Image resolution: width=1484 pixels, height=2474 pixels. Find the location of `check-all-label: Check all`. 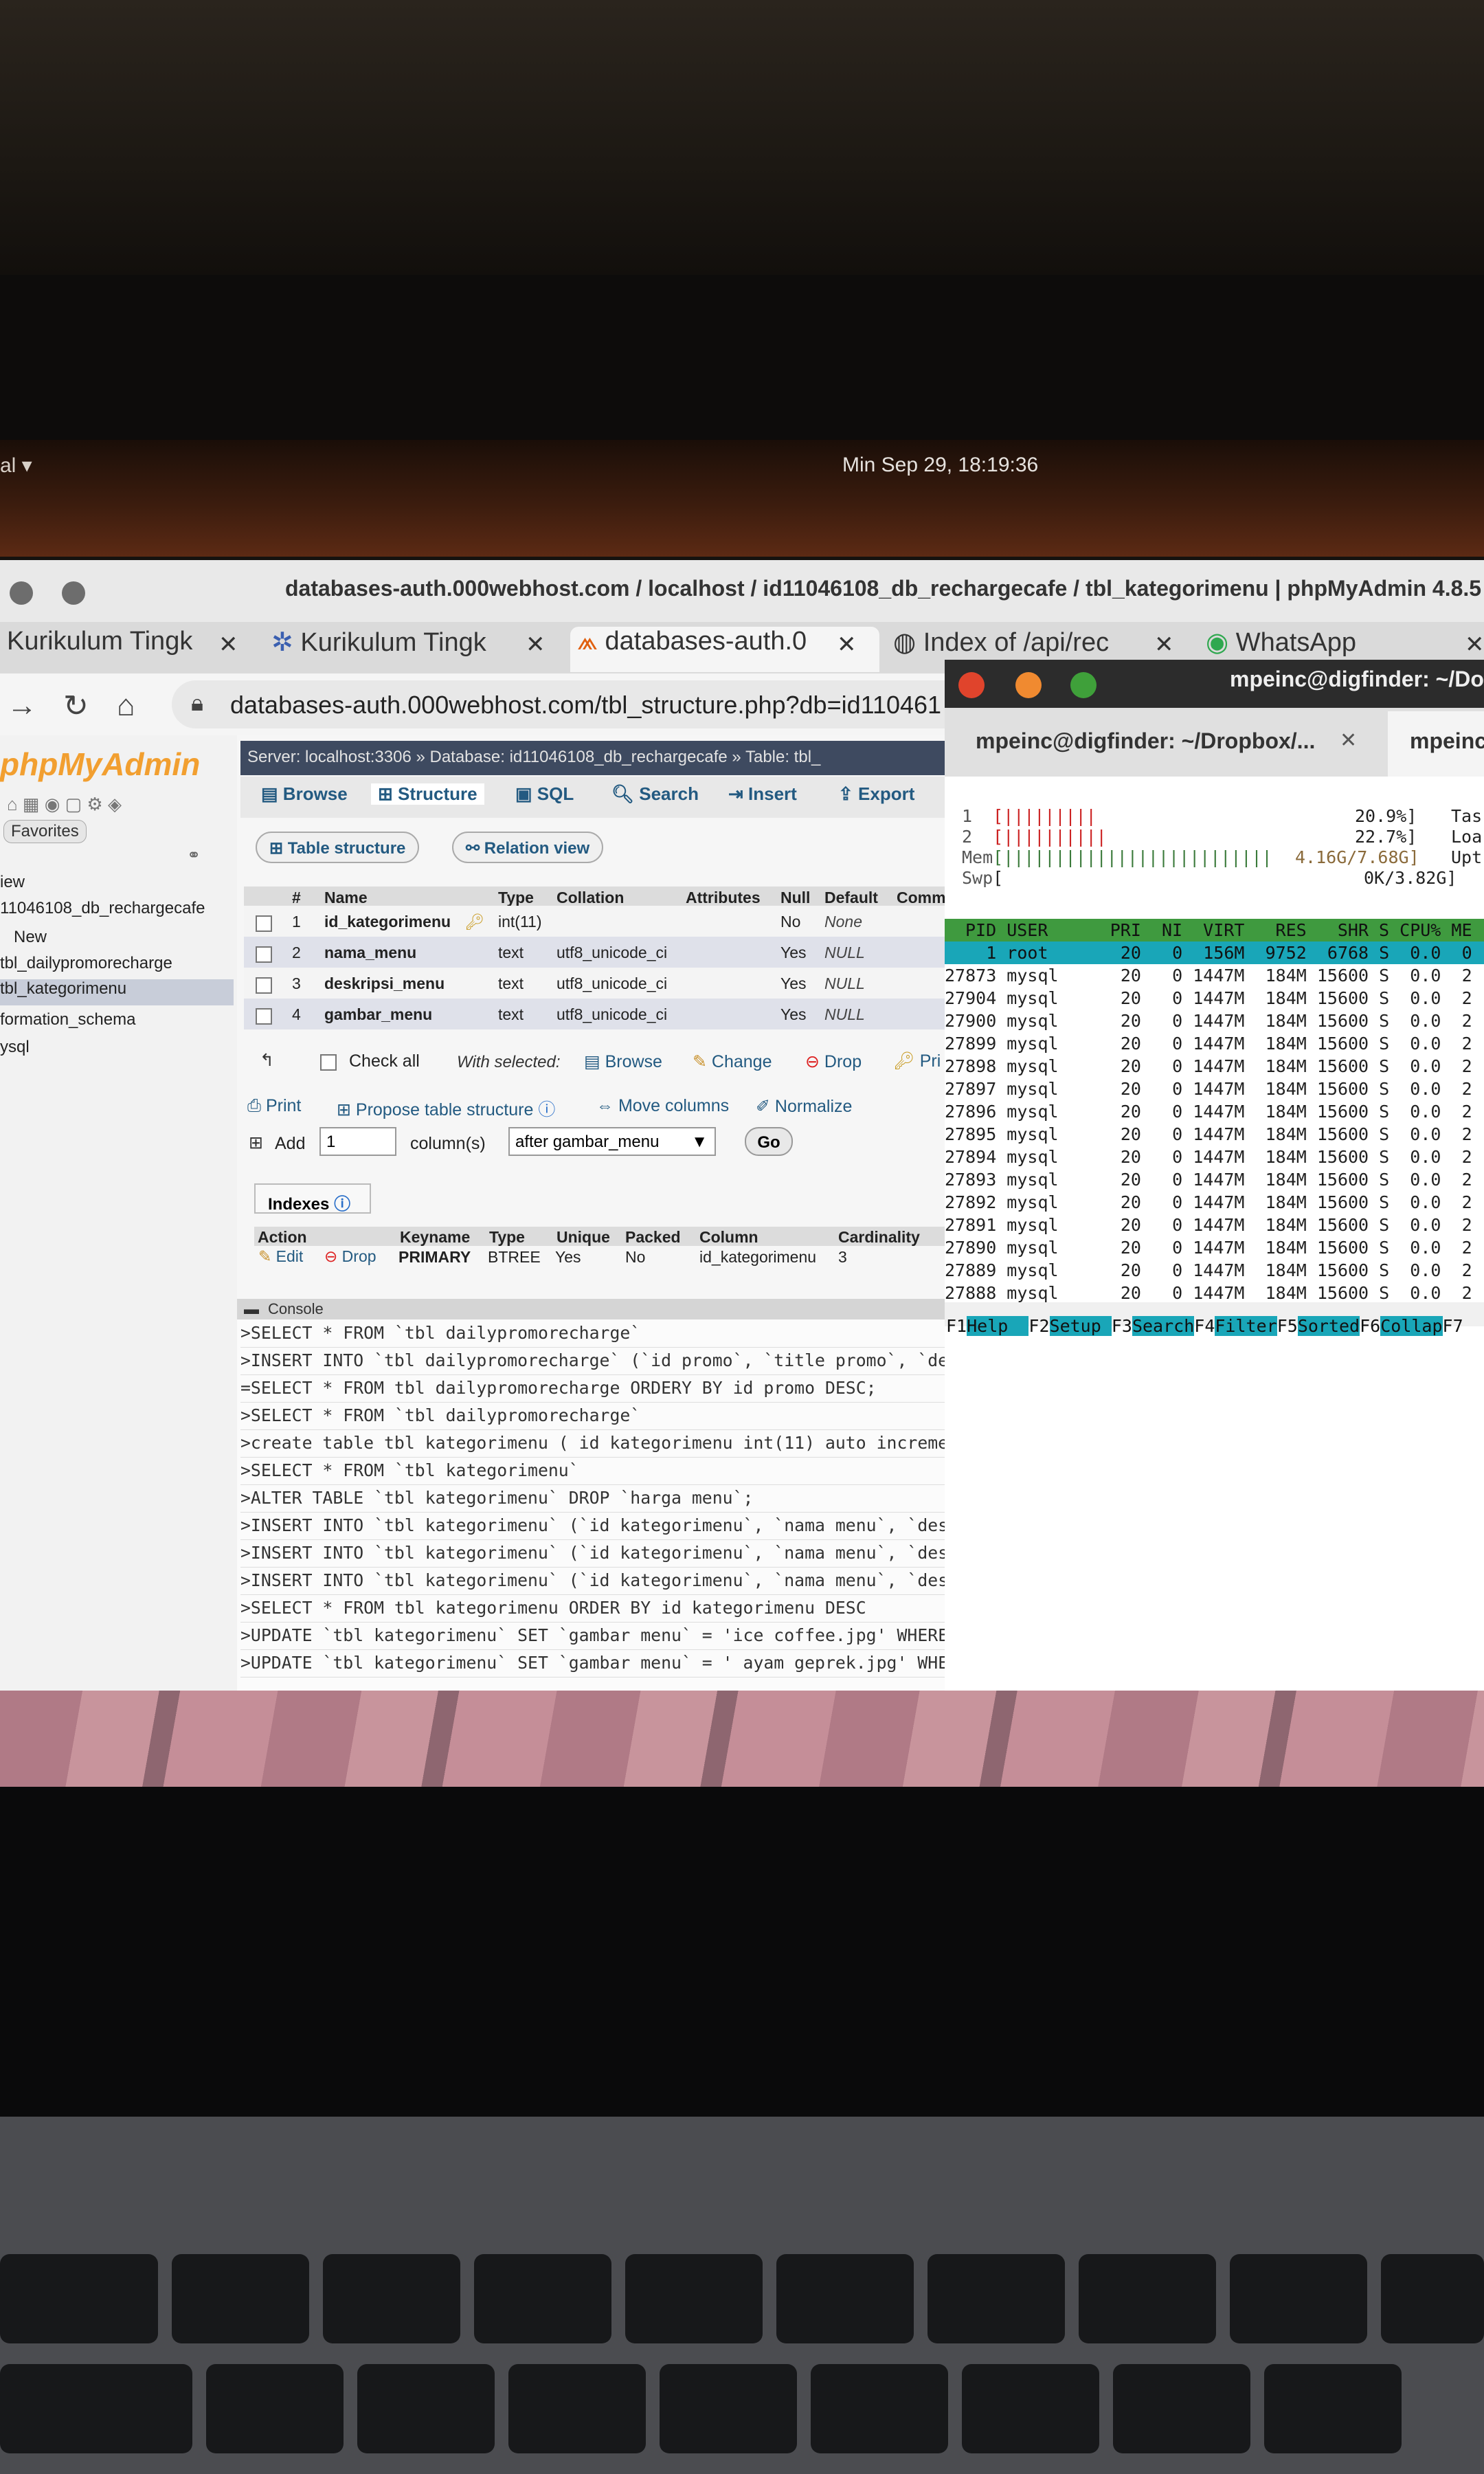

check-all-label: Check all is located at coordinates (385, 1061).